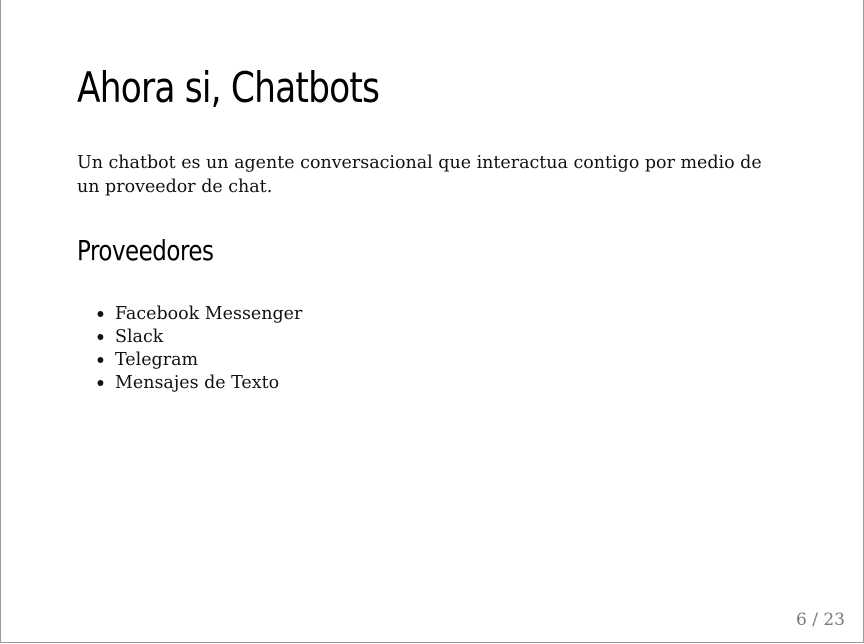 This screenshot has width=864, height=644. I want to click on section-heading: Proveedores, so click(145, 250).